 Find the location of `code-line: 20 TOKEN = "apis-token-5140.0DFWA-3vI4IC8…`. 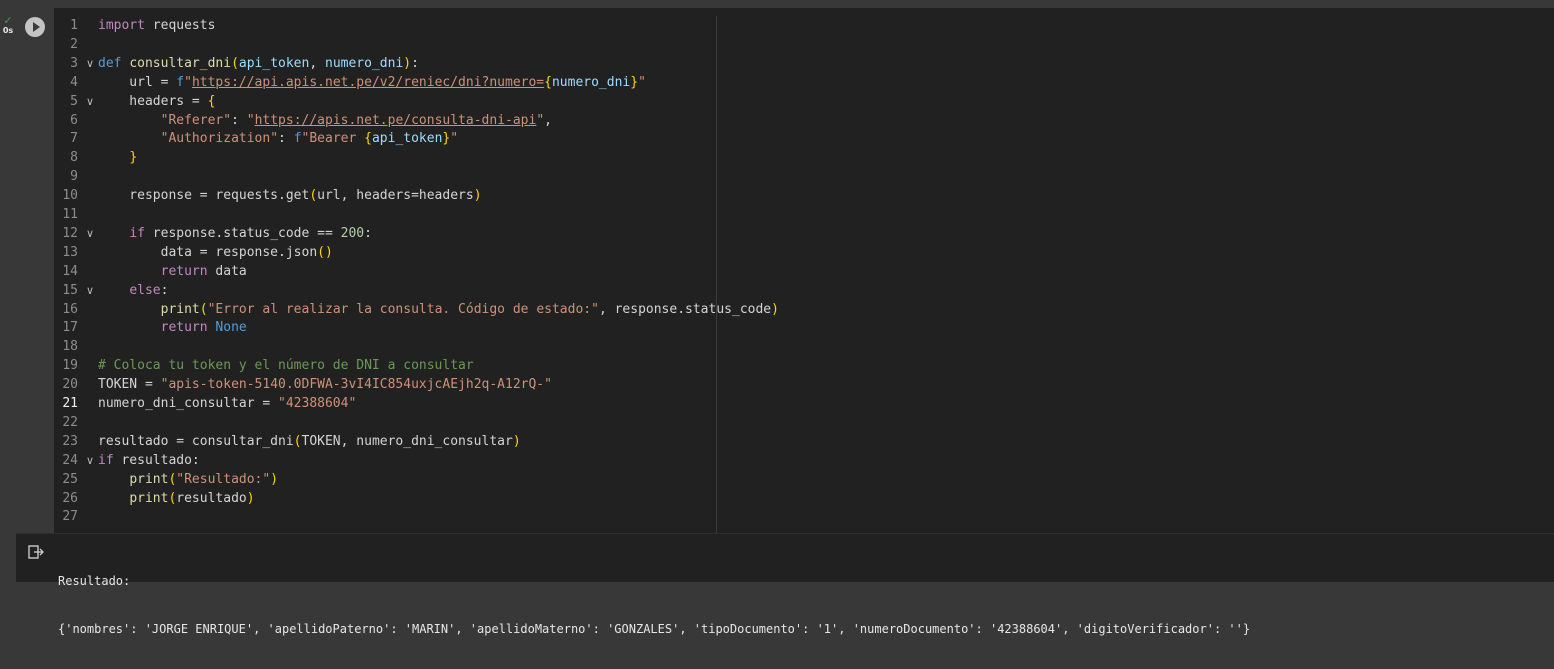

code-line: 20 TOKEN = "apis-token-5140.0DFWA-3vI4IC8… is located at coordinates (804, 384).